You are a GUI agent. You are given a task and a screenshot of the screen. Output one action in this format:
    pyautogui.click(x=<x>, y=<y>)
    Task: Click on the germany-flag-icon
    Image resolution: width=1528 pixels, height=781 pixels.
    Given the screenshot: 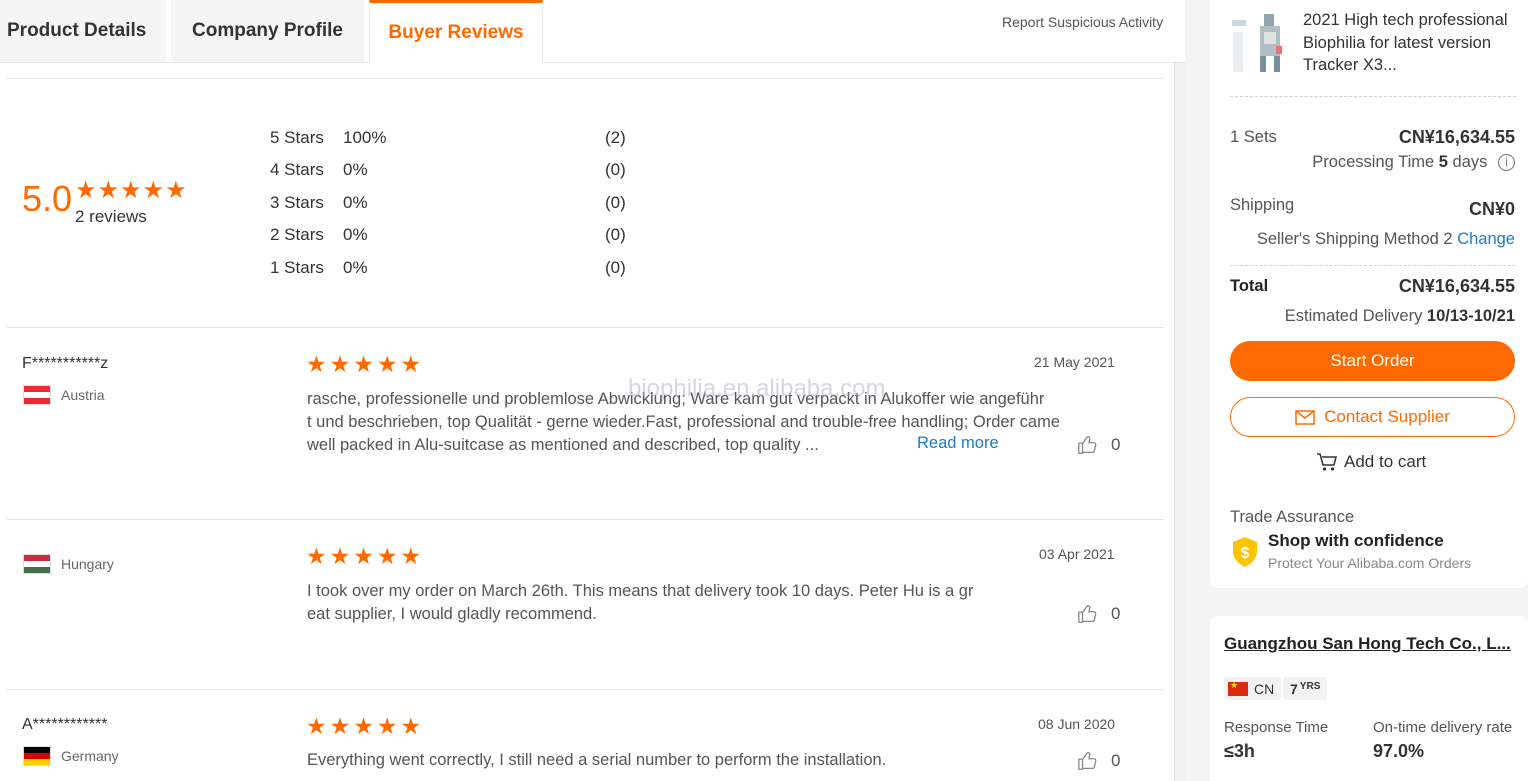 What is the action you would take?
    pyautogui.click(x=37, y=756)
    